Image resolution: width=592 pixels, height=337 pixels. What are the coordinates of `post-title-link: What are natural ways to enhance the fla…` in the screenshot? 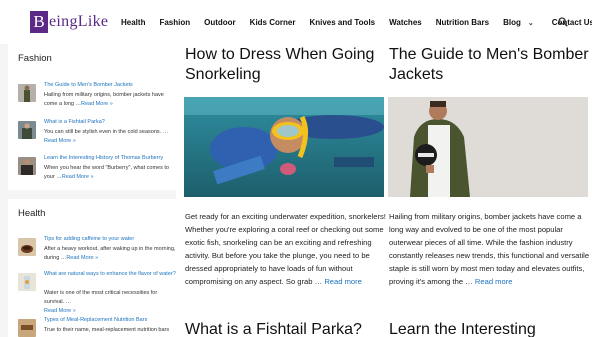 It's located at (110, 274).